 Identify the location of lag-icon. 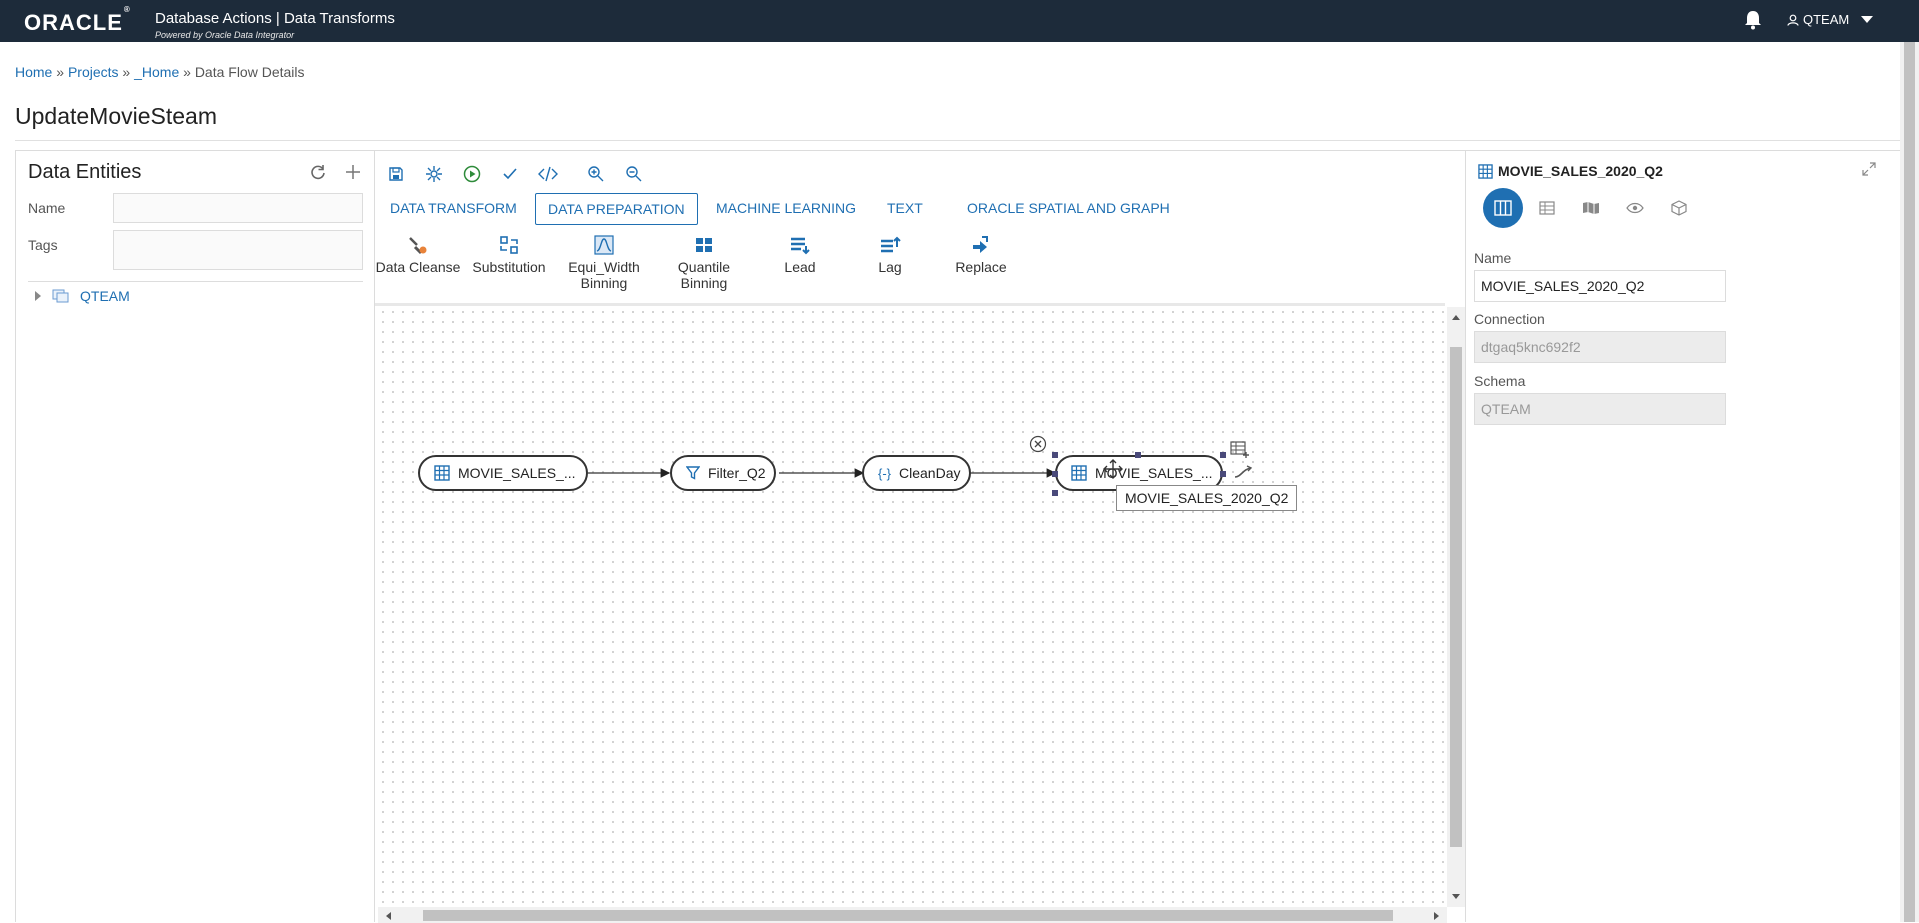
(891, 244).